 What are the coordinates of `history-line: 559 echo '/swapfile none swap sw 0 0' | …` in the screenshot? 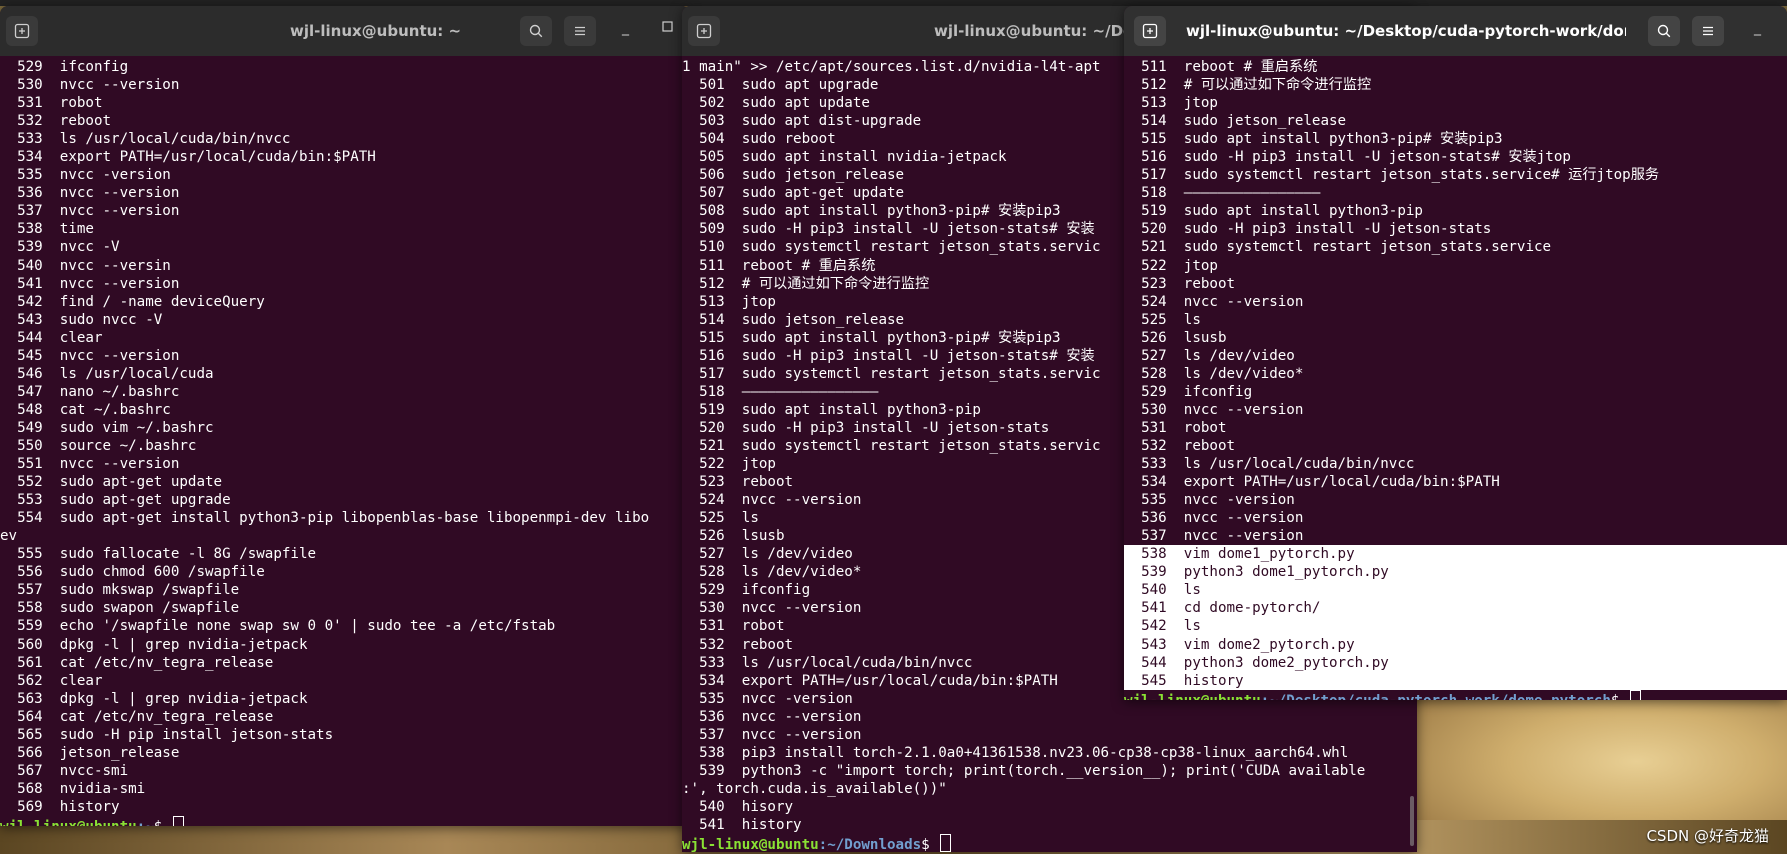 It's located at (278, 626).